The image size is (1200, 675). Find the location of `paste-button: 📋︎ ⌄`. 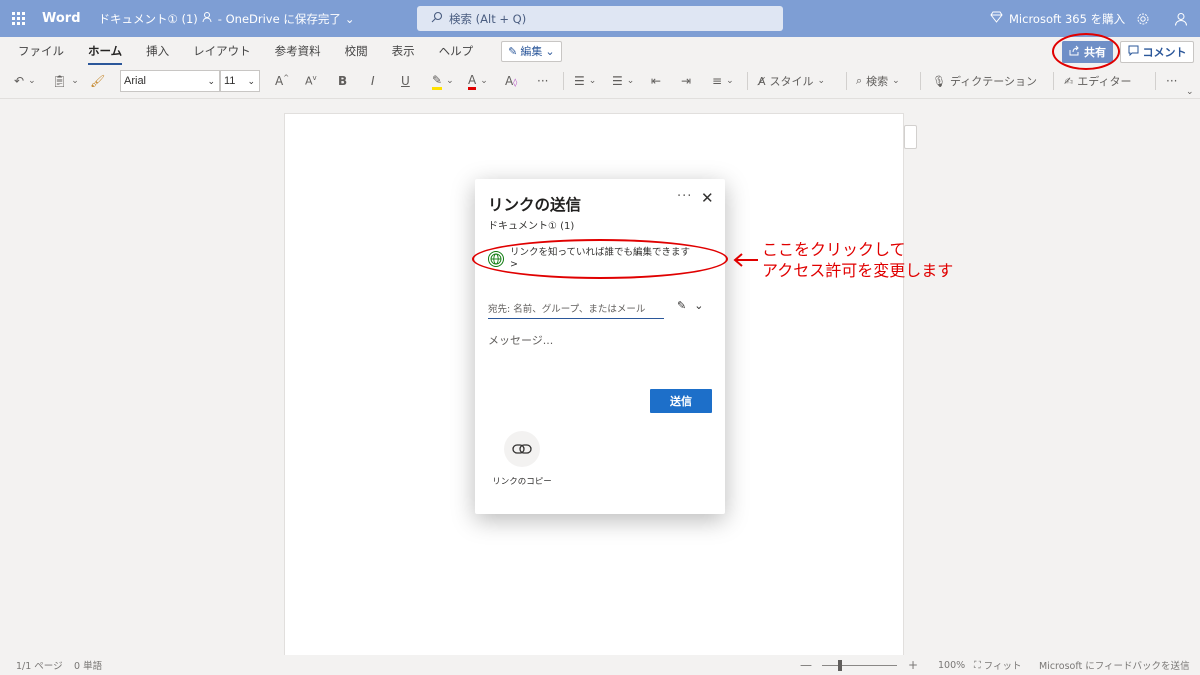

paste-button: 📋︎ ⌄ is located at coordinates (65, 81).